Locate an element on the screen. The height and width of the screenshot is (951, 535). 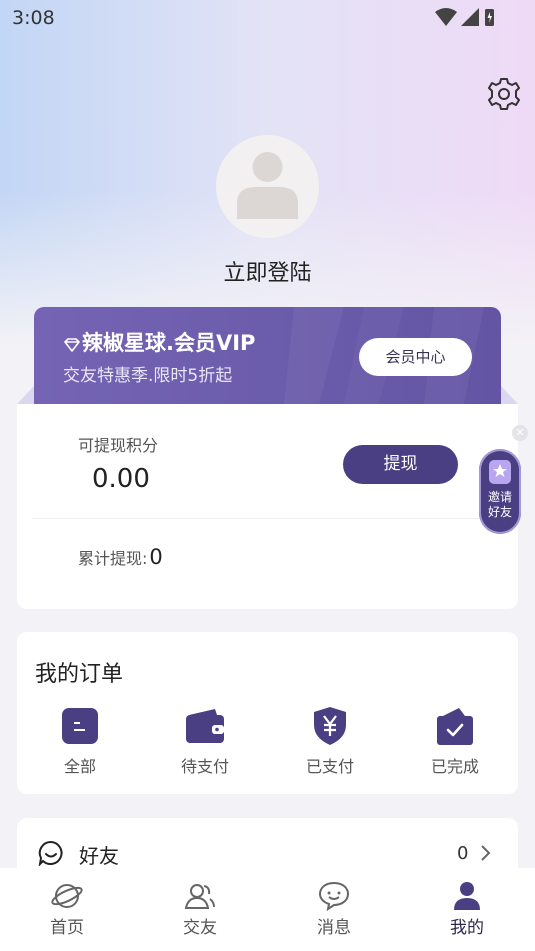
total-withdrawn-value: 0 is located at coordinates (156, 557).